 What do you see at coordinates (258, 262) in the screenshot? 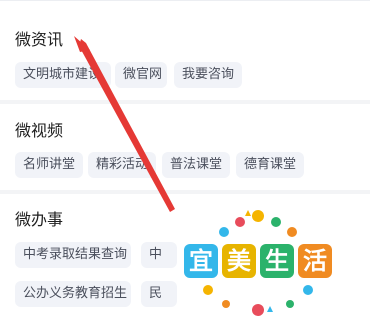
I see `yimei-life-logo: 宜 美 生 活` at bounding box center [258, 262].